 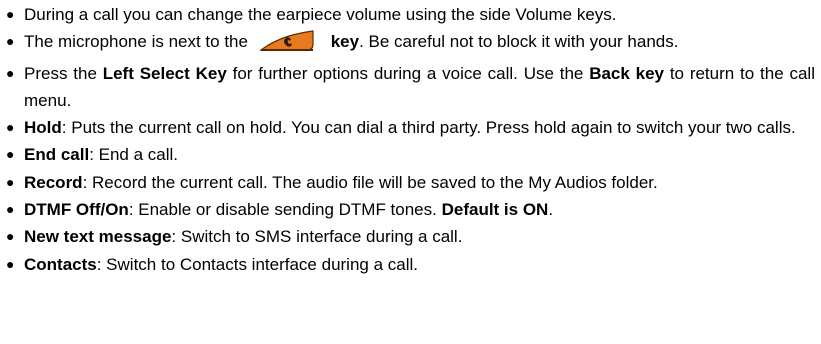 What do you see at coordinates (551, 210) in the screenshot?
I see `item-text: .` at bounding box center [551, 210].